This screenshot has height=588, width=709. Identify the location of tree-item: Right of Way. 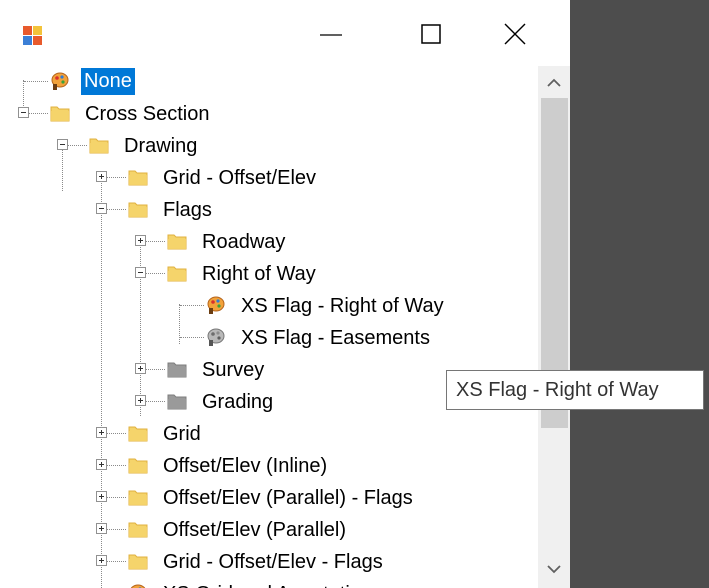
(269, 274).